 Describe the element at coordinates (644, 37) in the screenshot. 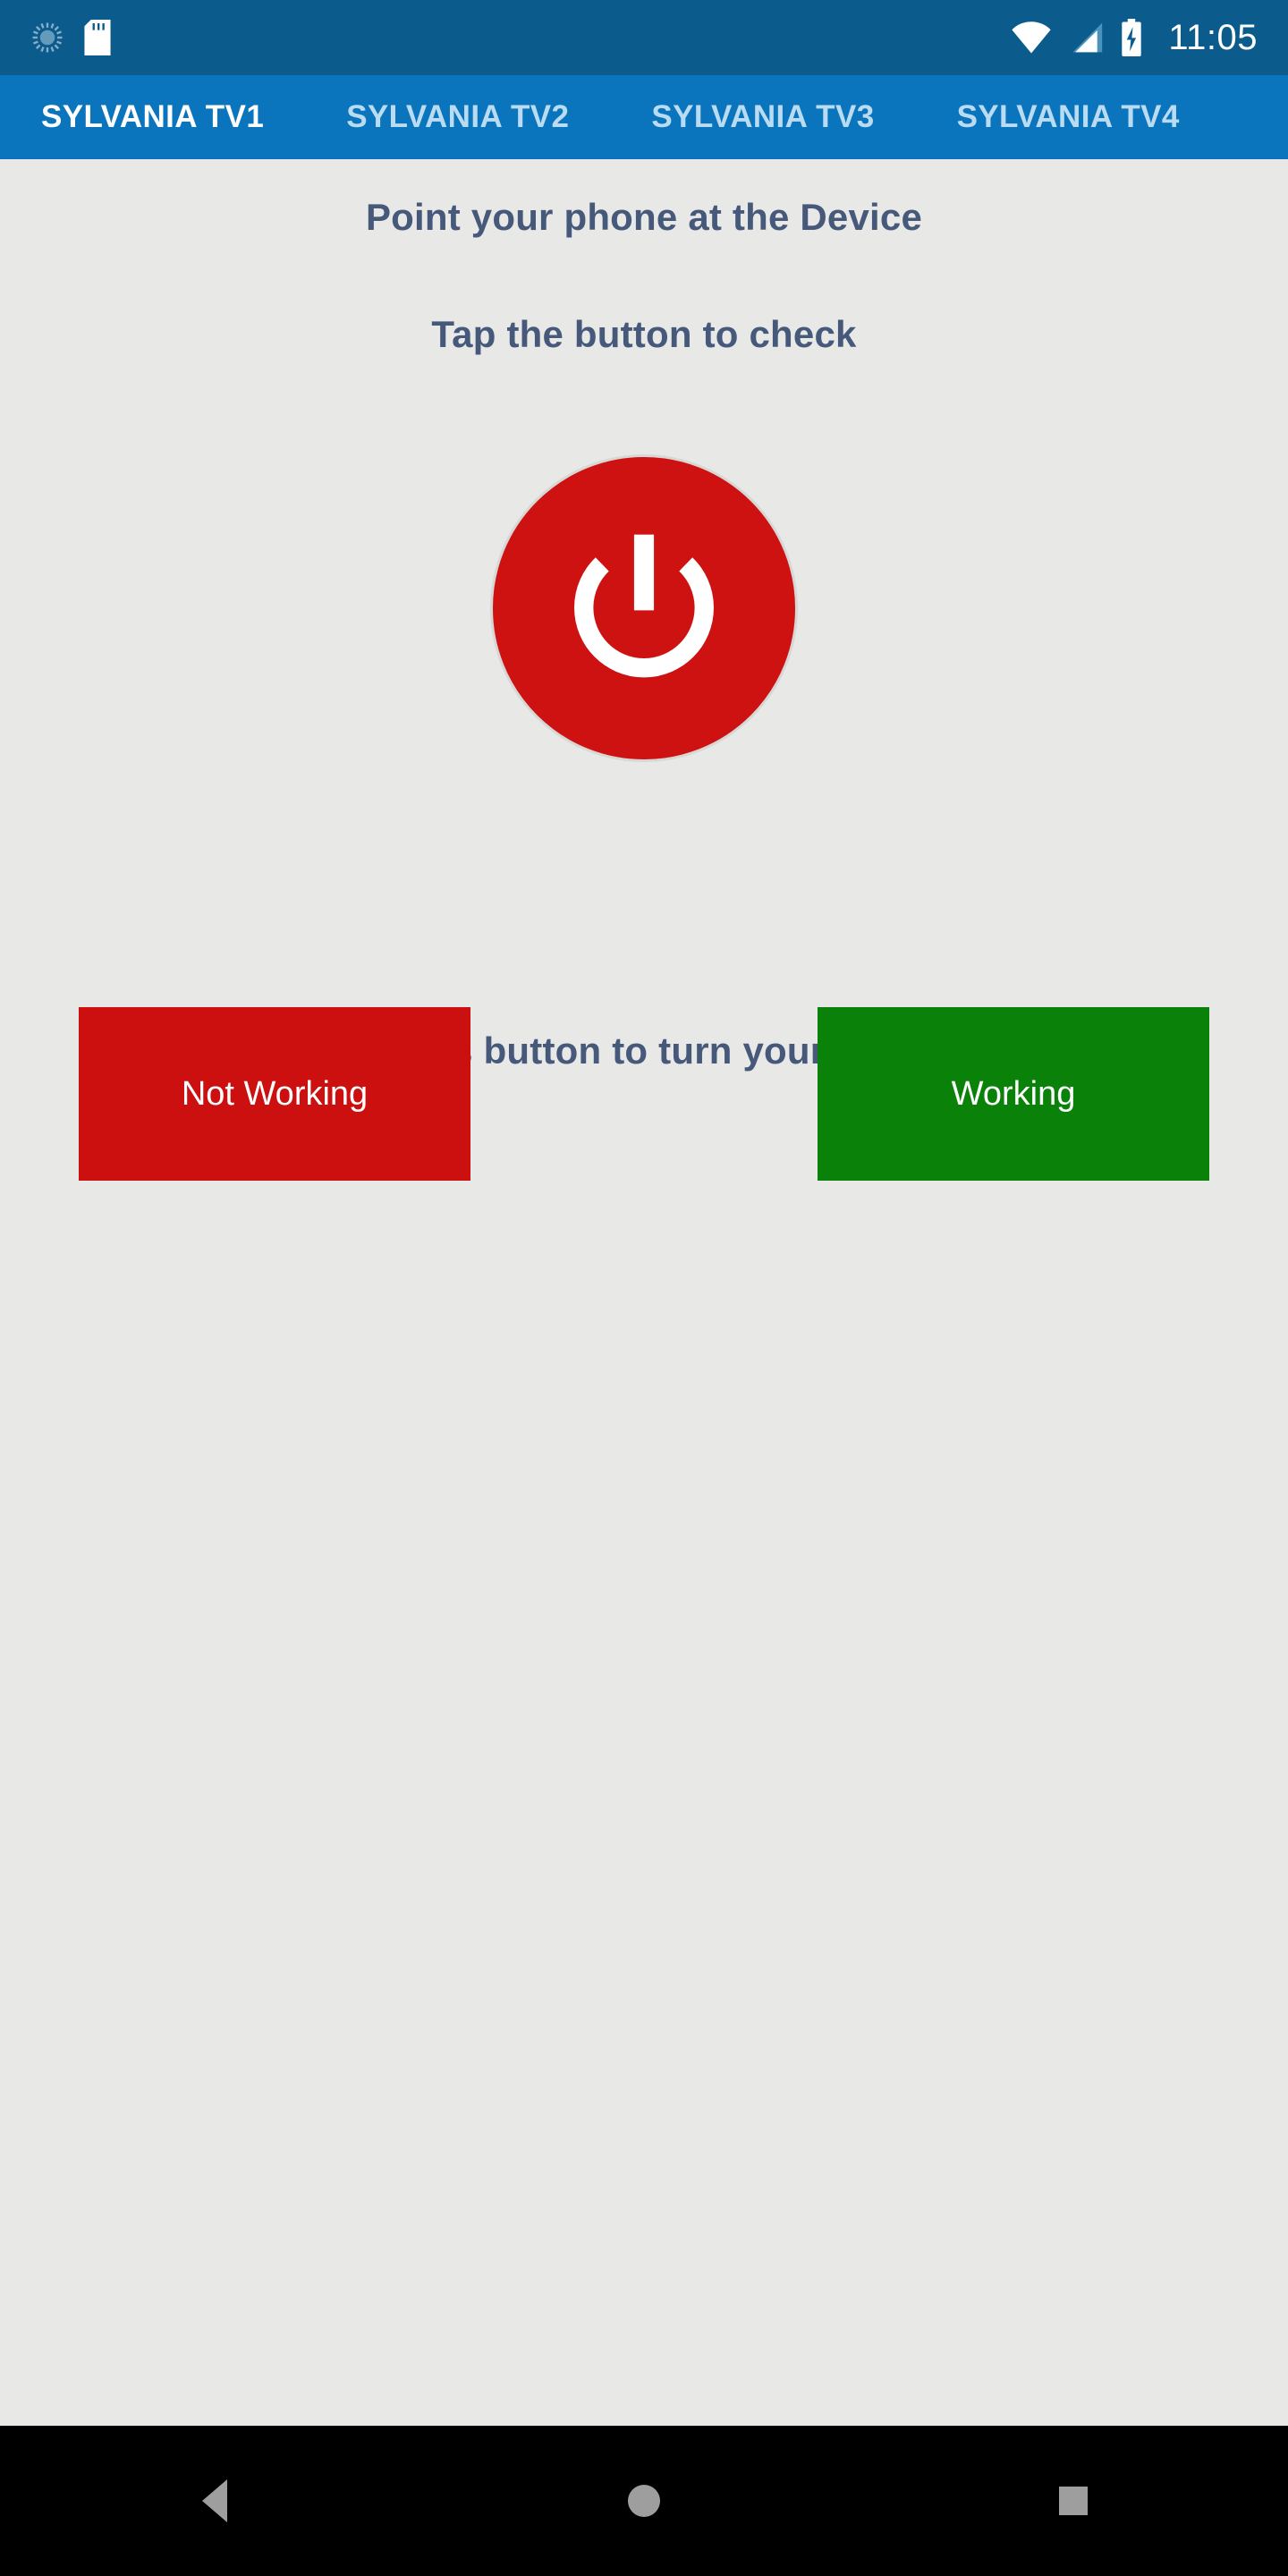

I see `status-bar: 11:05` at that location.